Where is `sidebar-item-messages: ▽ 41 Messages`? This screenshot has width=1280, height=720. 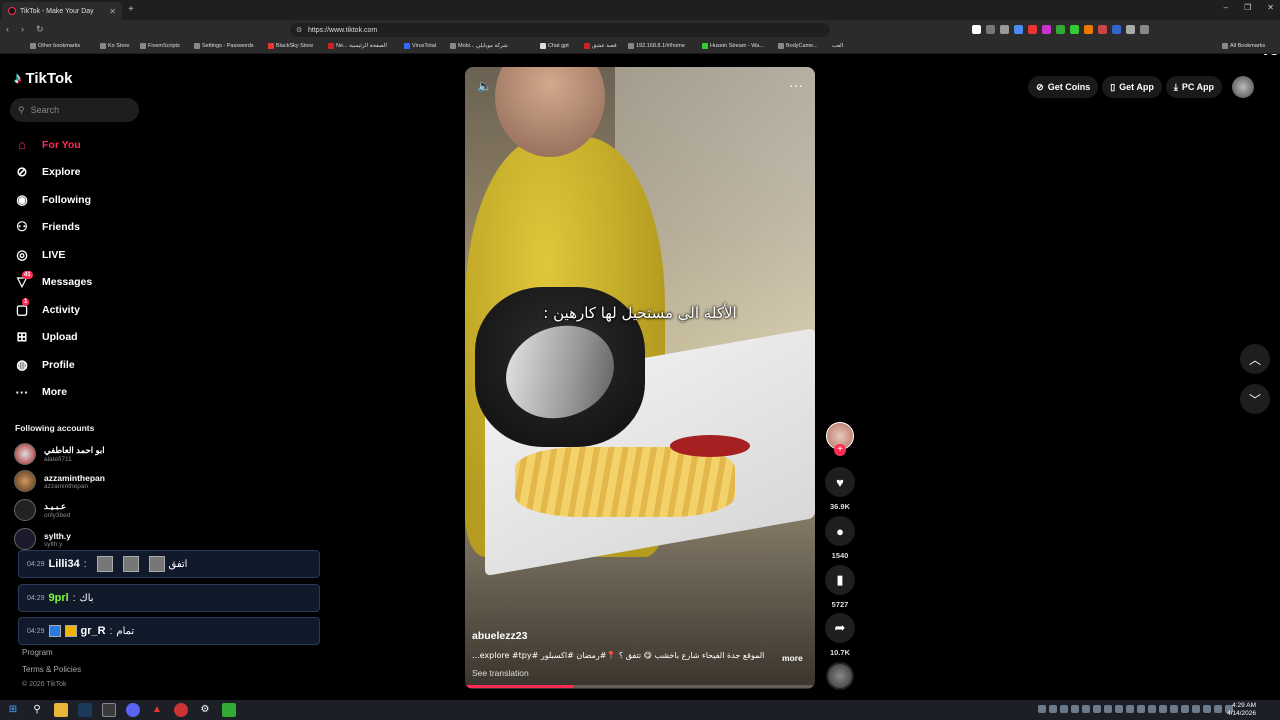 sidebar-item-messages: ▽ 41 Messages is located at coordinates (52, 283).